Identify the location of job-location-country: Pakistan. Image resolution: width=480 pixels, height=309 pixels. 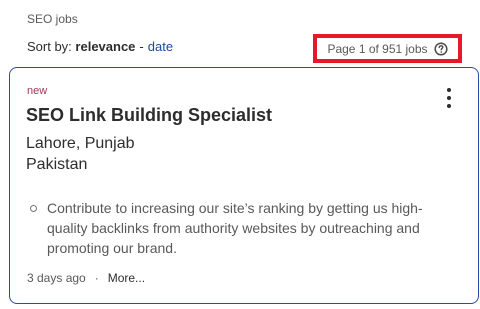
(57, 164).